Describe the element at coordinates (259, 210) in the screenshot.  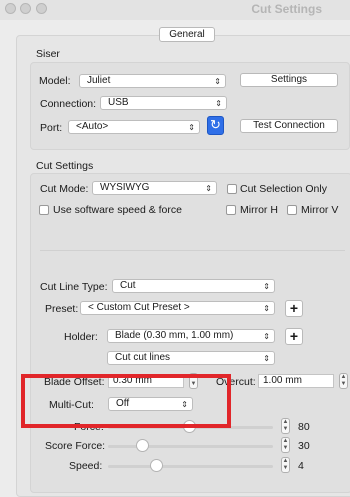
I see `mirror-h-label: Mirror H` at that location.